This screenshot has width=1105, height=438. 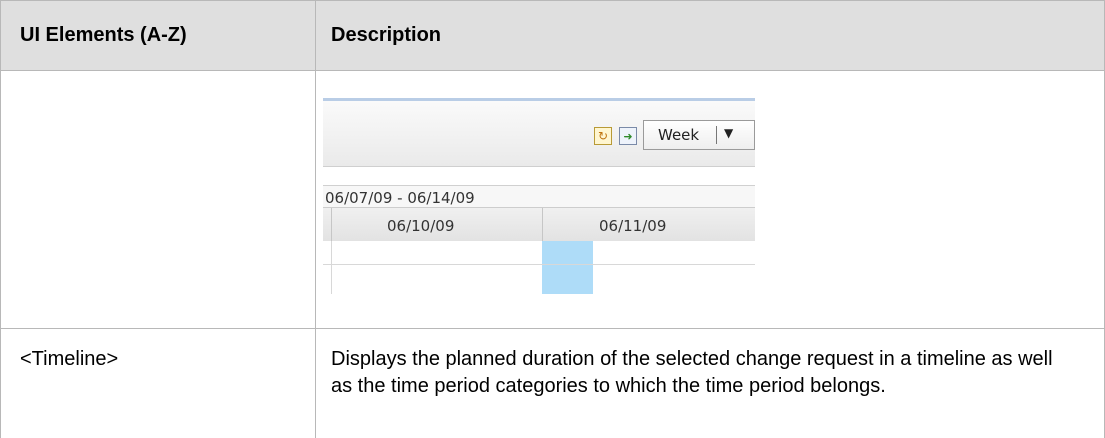 I want to click on table-border-top, so click(x=552, y=0).